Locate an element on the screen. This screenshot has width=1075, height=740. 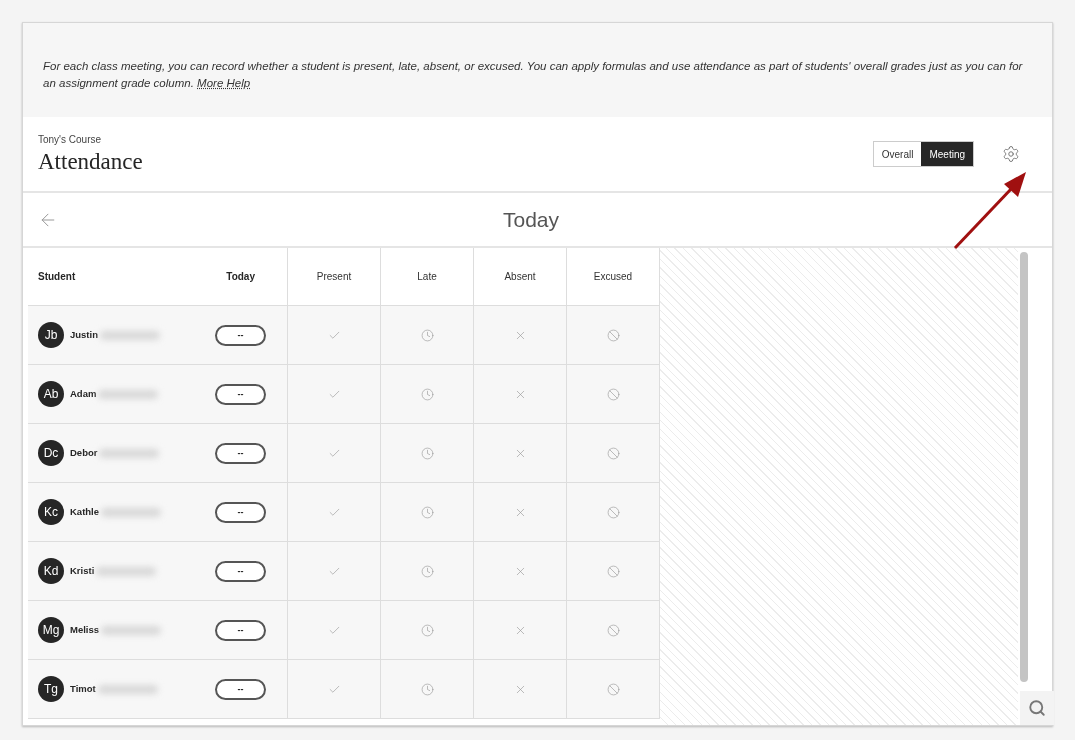
course-name: Tony's Course is located at coordinates (70, 139).